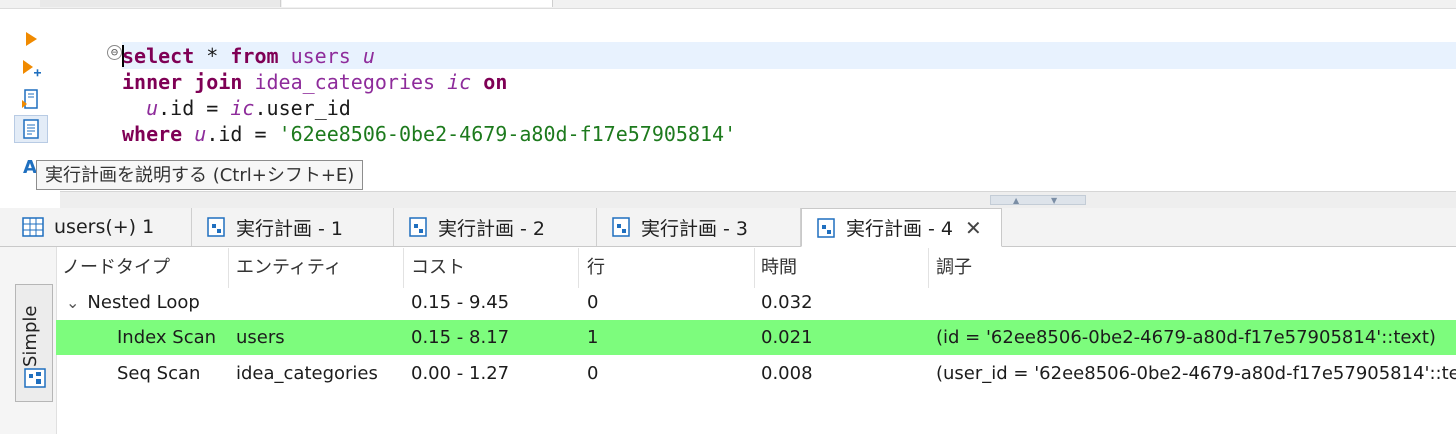  I want to click on execute-in-new-tab-button, so click(31, 69).